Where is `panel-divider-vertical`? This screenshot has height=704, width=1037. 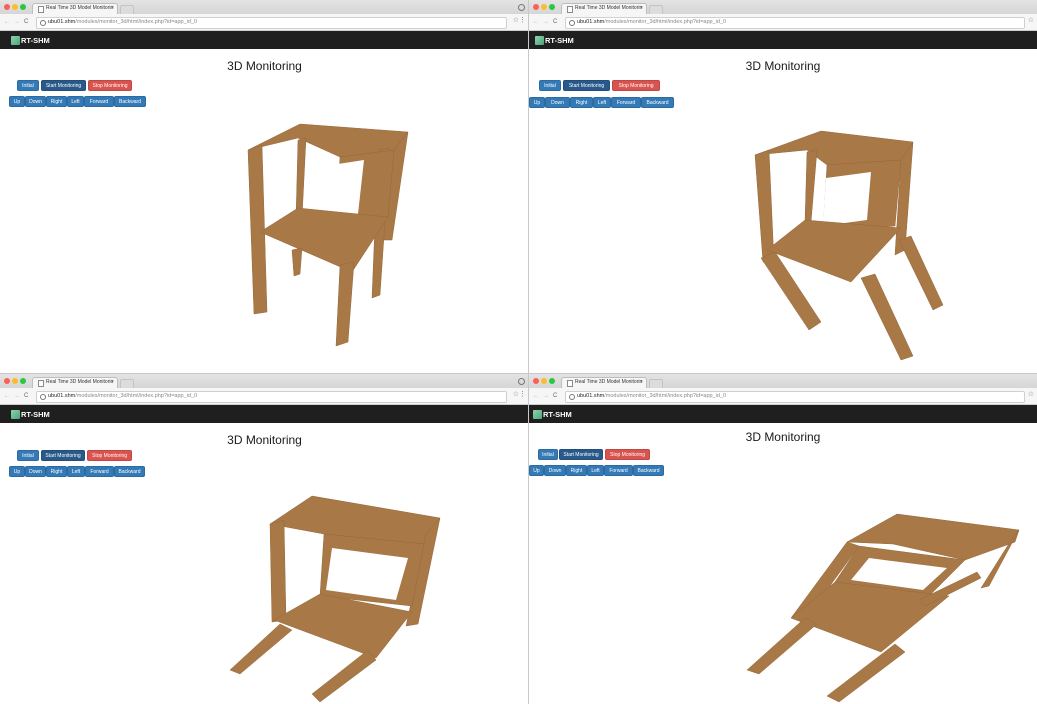
panel-divider-vertical is located at coordinates (528, 352).